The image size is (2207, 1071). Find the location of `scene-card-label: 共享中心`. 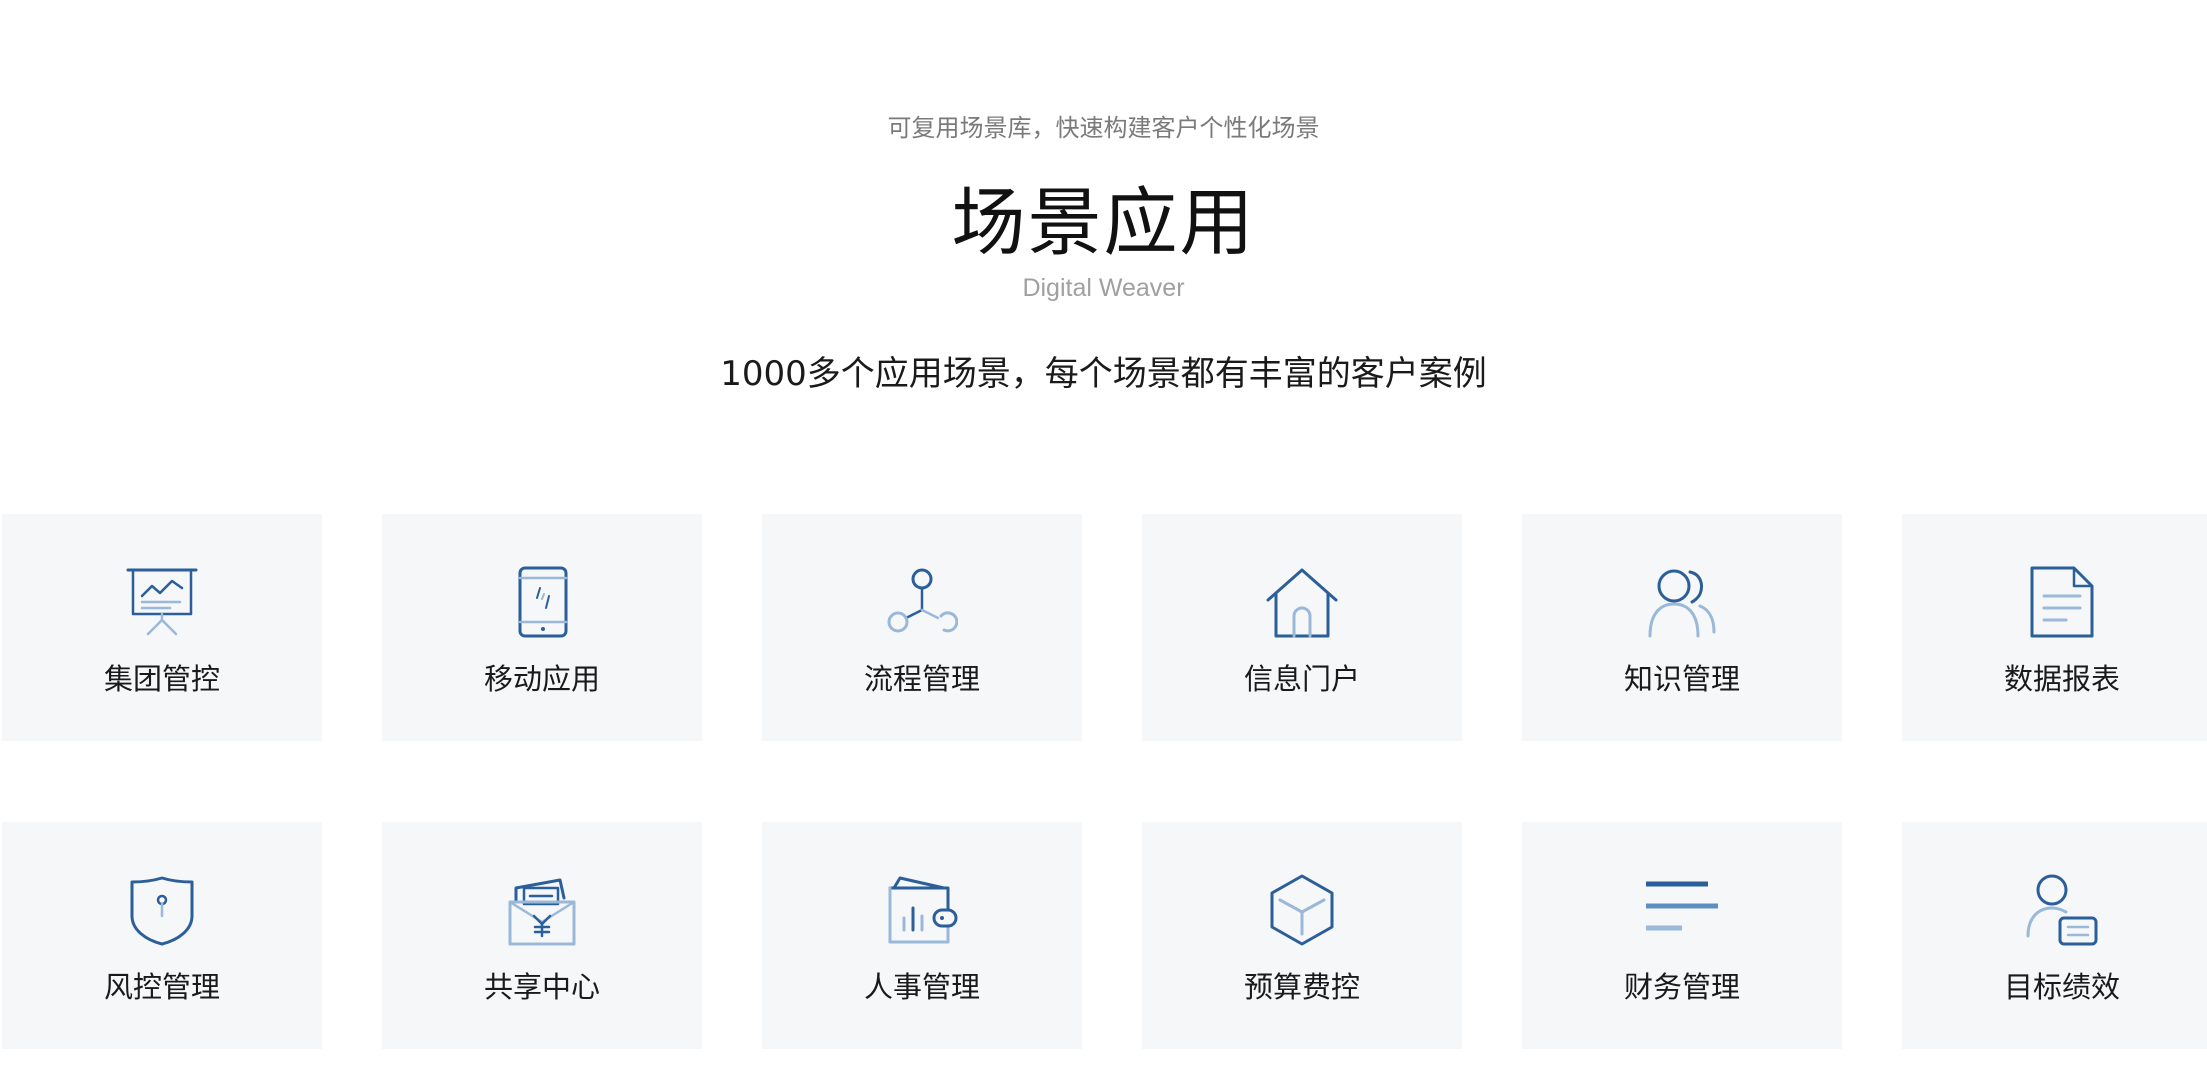

scene-card-label: 共享中心 is located at coordinates (541, 987).